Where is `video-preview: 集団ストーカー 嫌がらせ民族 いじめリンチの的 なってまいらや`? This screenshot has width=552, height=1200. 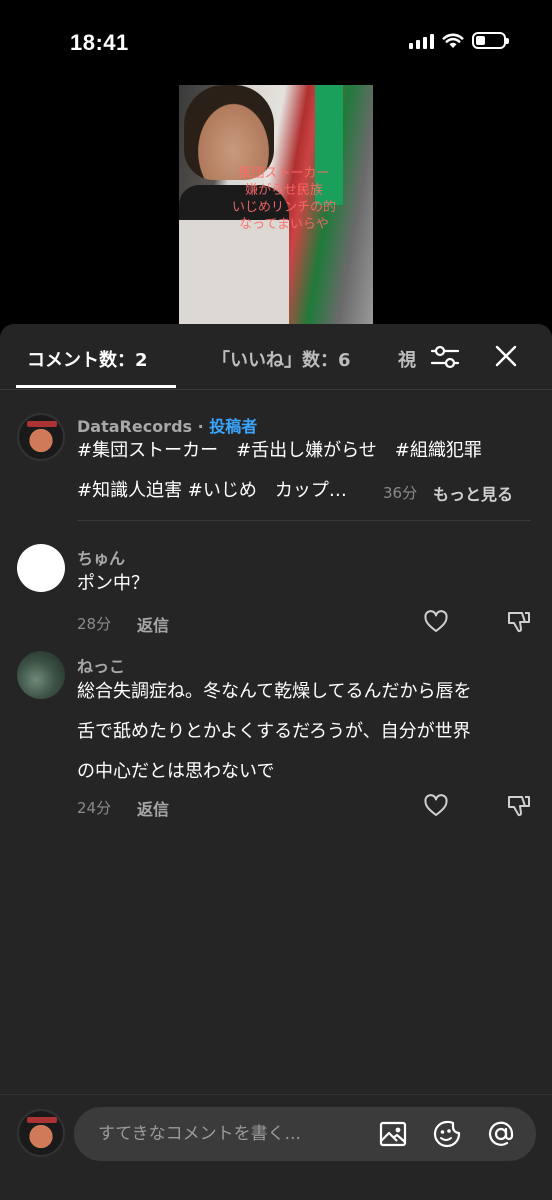
video-preview: 集団ストーカー 嫌がらせ民族 いじめリンチの的 なってまいらや is located at coordinates (276, 205).